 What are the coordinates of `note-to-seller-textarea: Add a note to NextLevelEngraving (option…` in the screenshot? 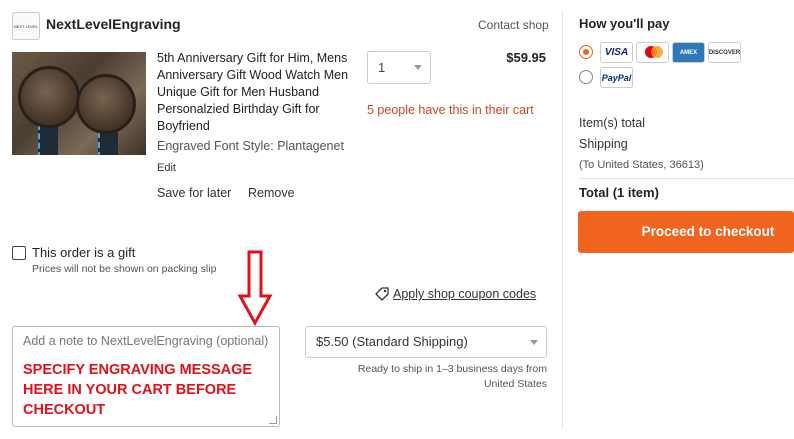 It's located at (146, 376).